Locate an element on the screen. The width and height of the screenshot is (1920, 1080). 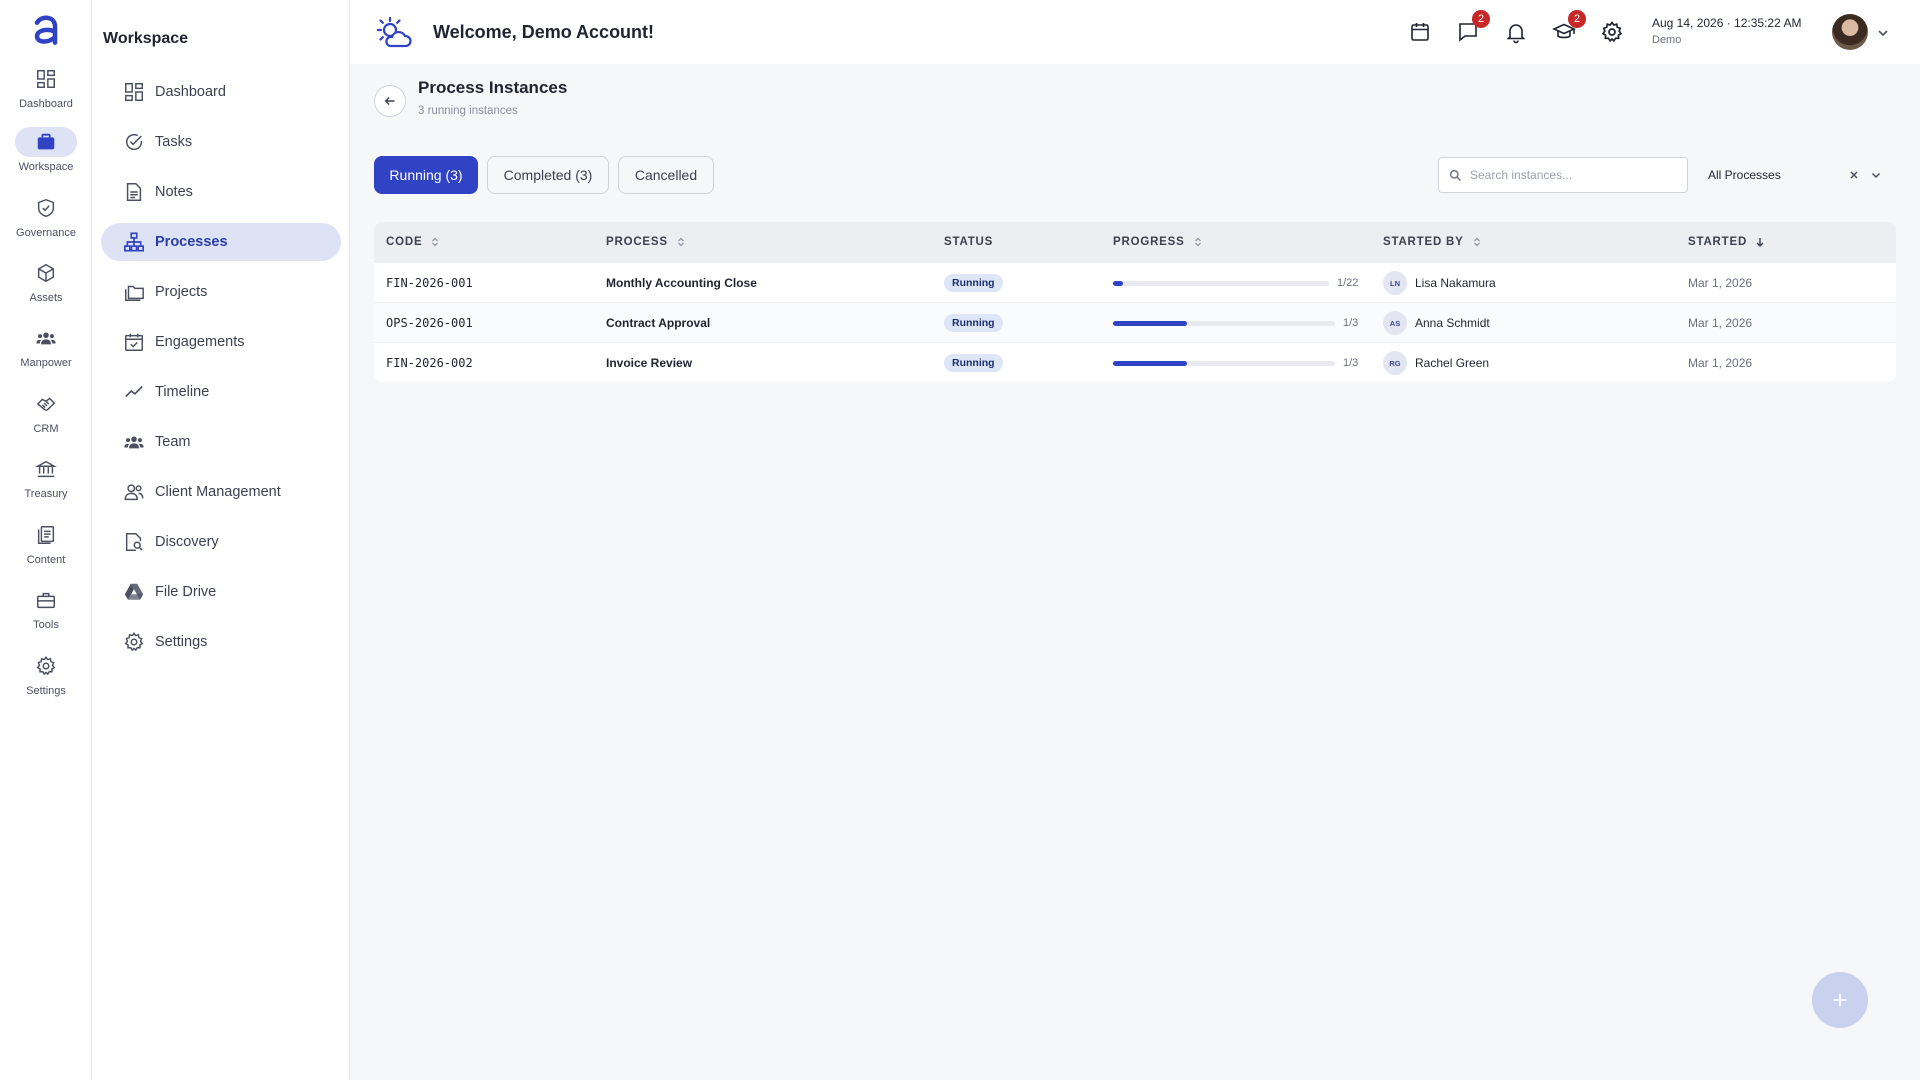
page-title: Process Instances is located at coordinates (493, 87).